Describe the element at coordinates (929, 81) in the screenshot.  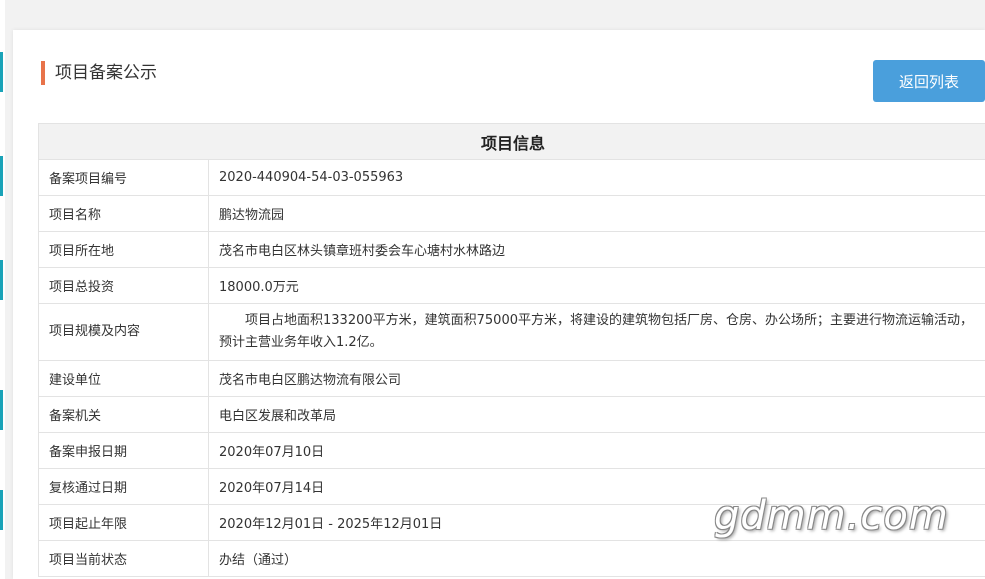
I see `back-to-list-button: 返回列表` at that location.